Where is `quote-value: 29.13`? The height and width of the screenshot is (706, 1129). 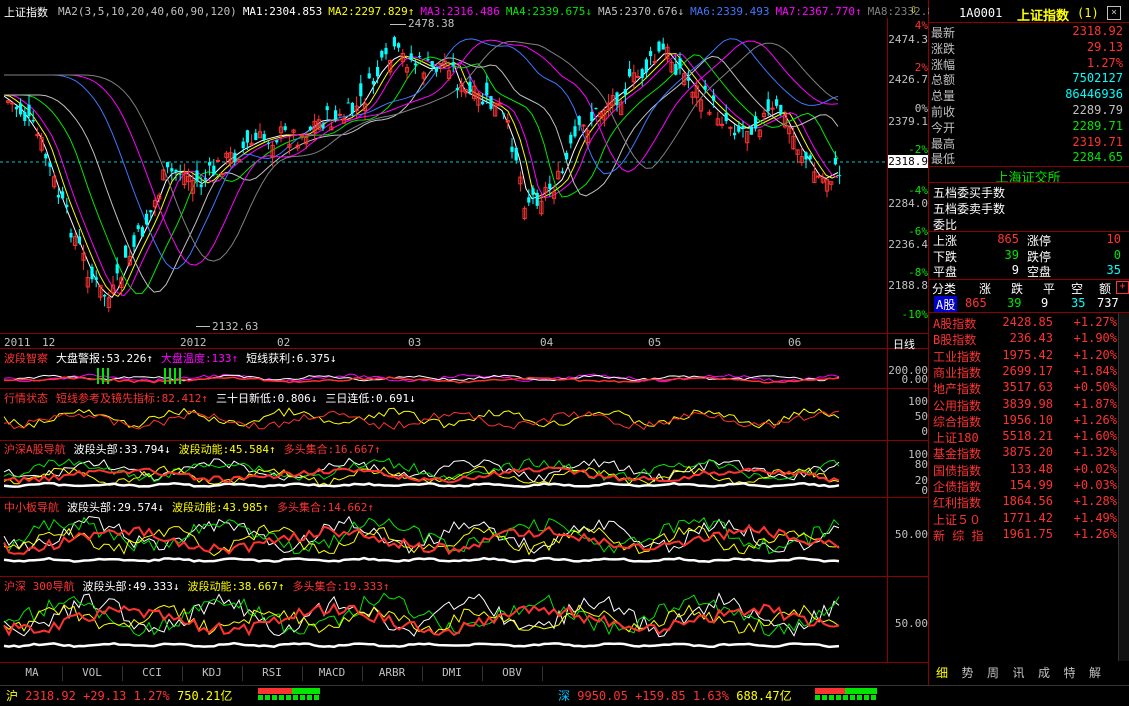 quote-value: 29.13 is located at coordinates (1104, 46).